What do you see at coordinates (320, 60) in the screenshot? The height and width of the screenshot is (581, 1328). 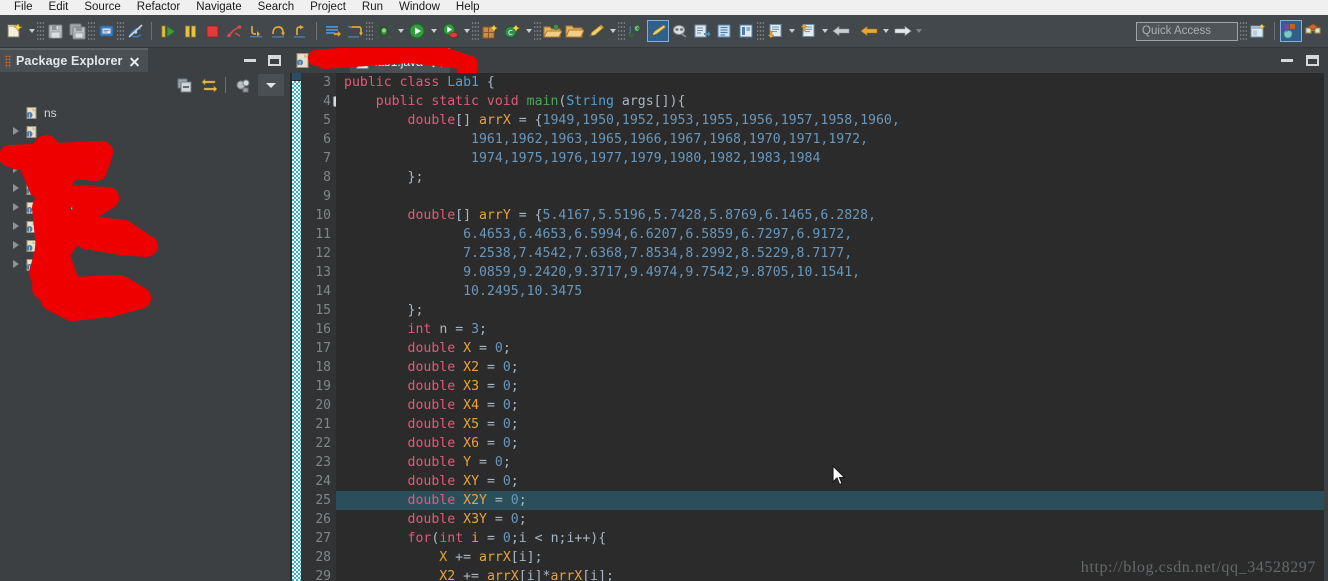 I see `editor-tab-inactive: J lab2.j` at bounding box center [320, 60].